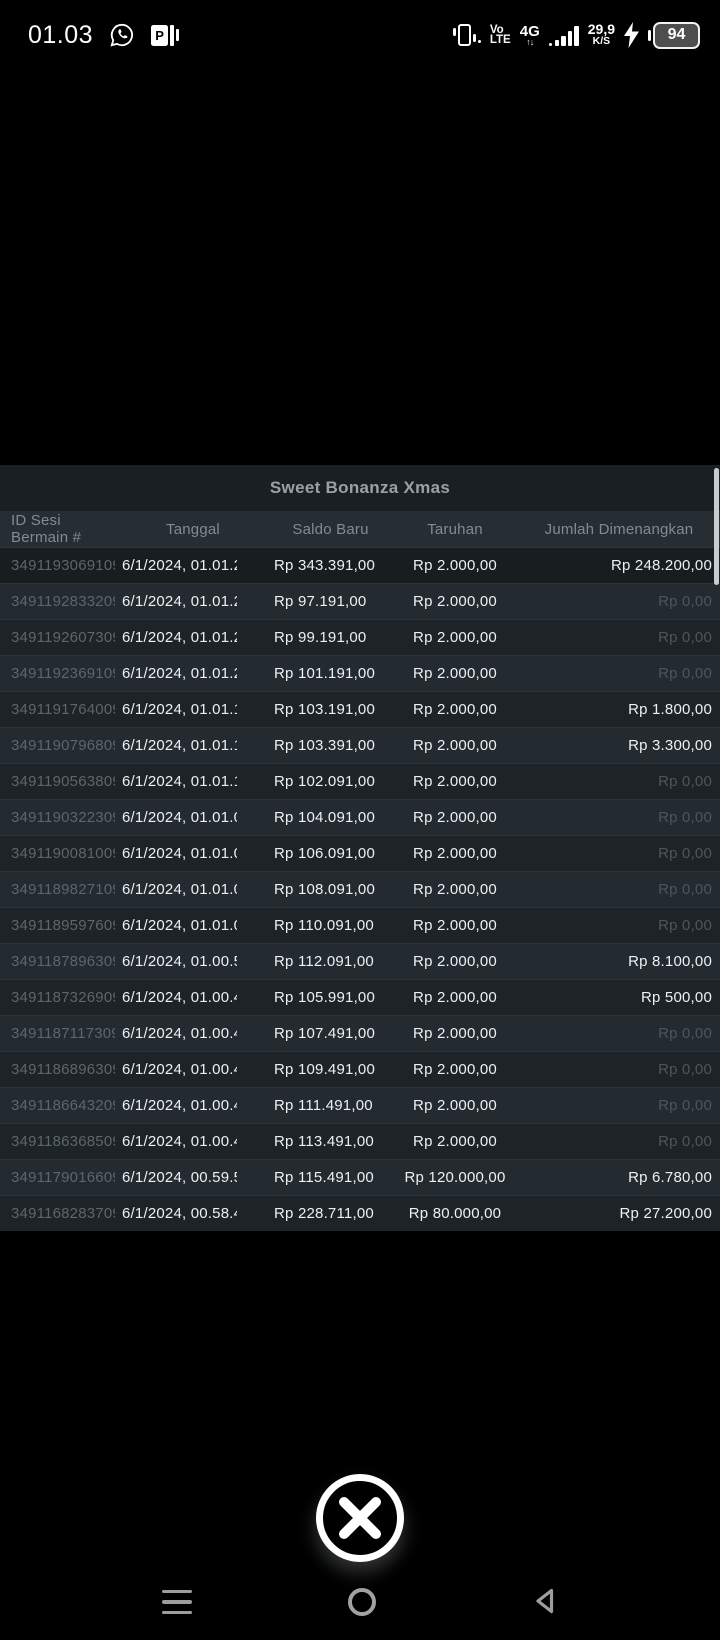 This screenshot has width=720, height=1640. Describe the element at coordinates (63, 673) in the screenshot. I see `cell-session-id: 34911923691092` at that location.